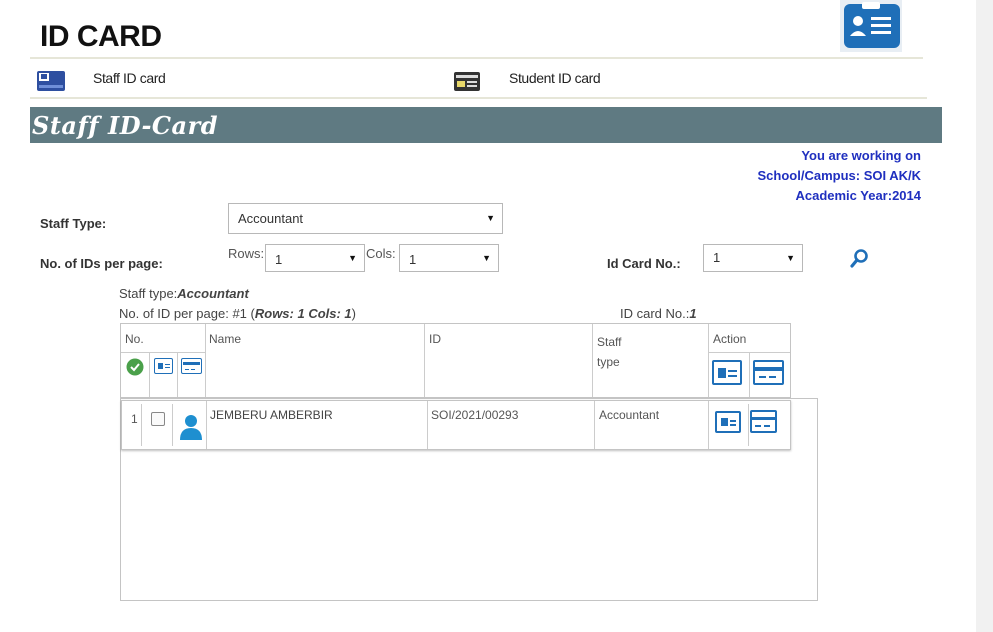 Image resolution: width=993 pixels, height=632 pixels. Describe the element at coordinates (478, 98) in the screenshot. I see `nav-divider` at that location.